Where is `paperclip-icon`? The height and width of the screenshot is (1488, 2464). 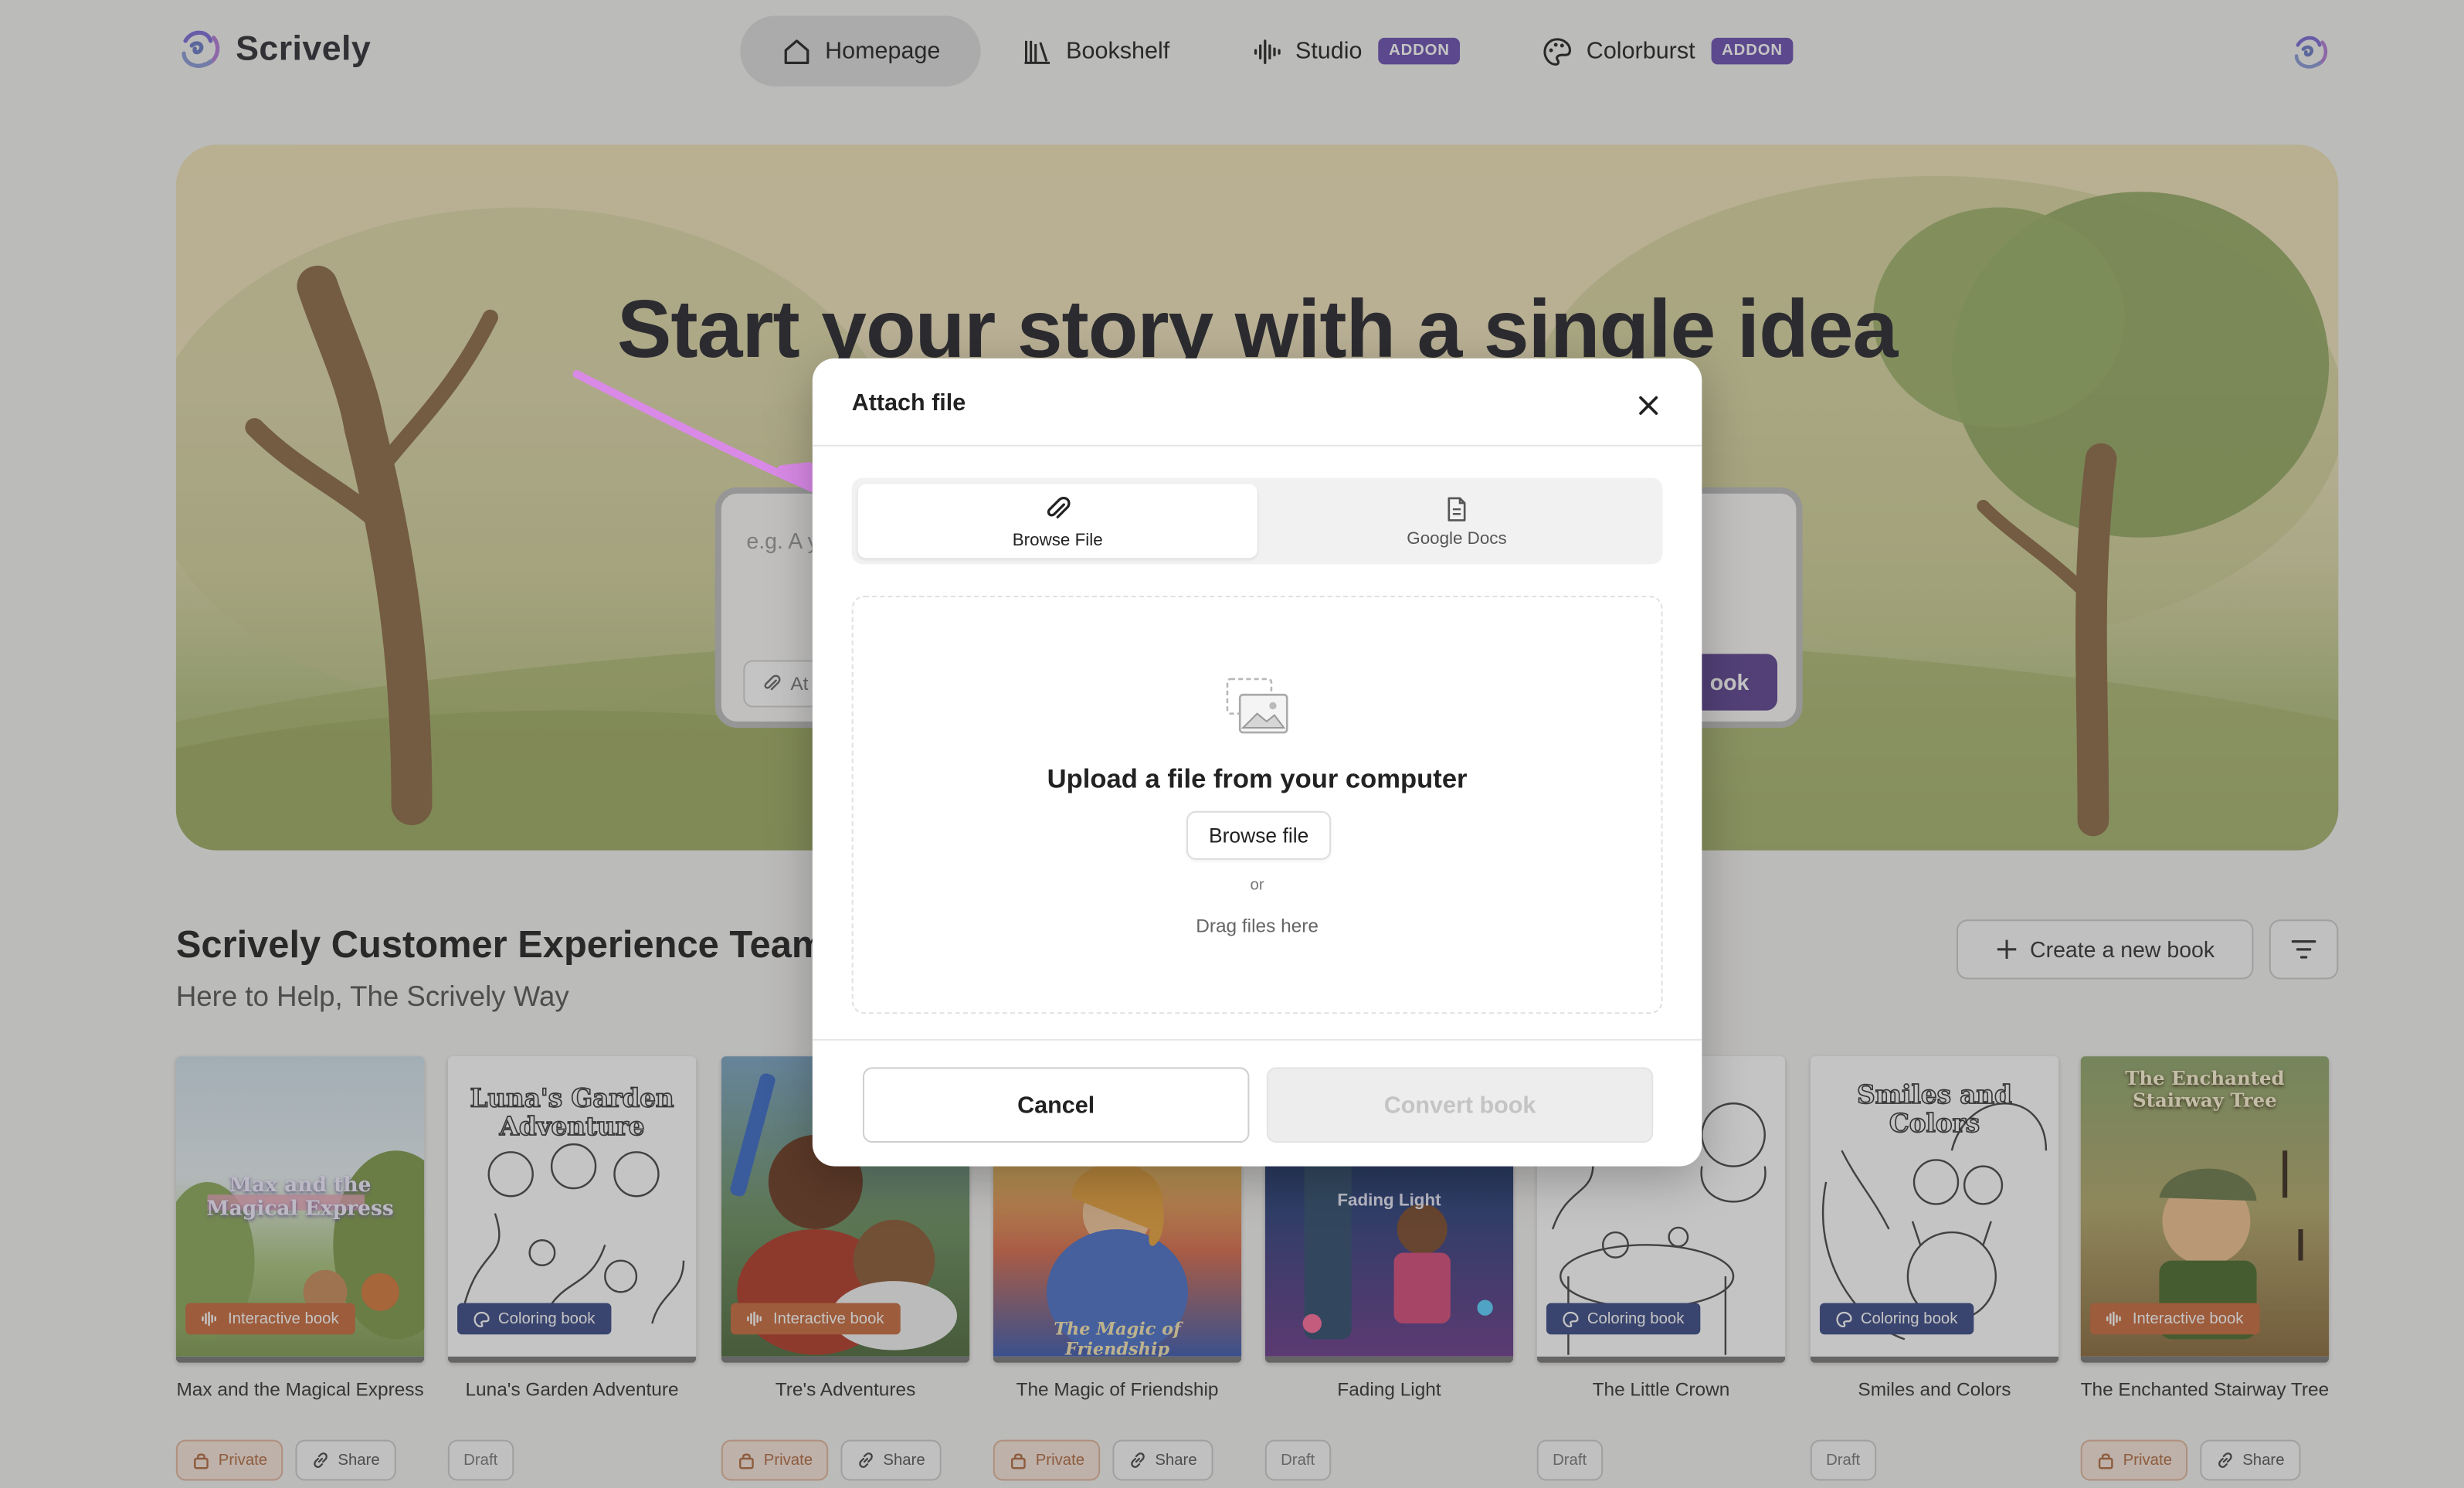 paperclip-icon is located at coordinates (1059, 507).